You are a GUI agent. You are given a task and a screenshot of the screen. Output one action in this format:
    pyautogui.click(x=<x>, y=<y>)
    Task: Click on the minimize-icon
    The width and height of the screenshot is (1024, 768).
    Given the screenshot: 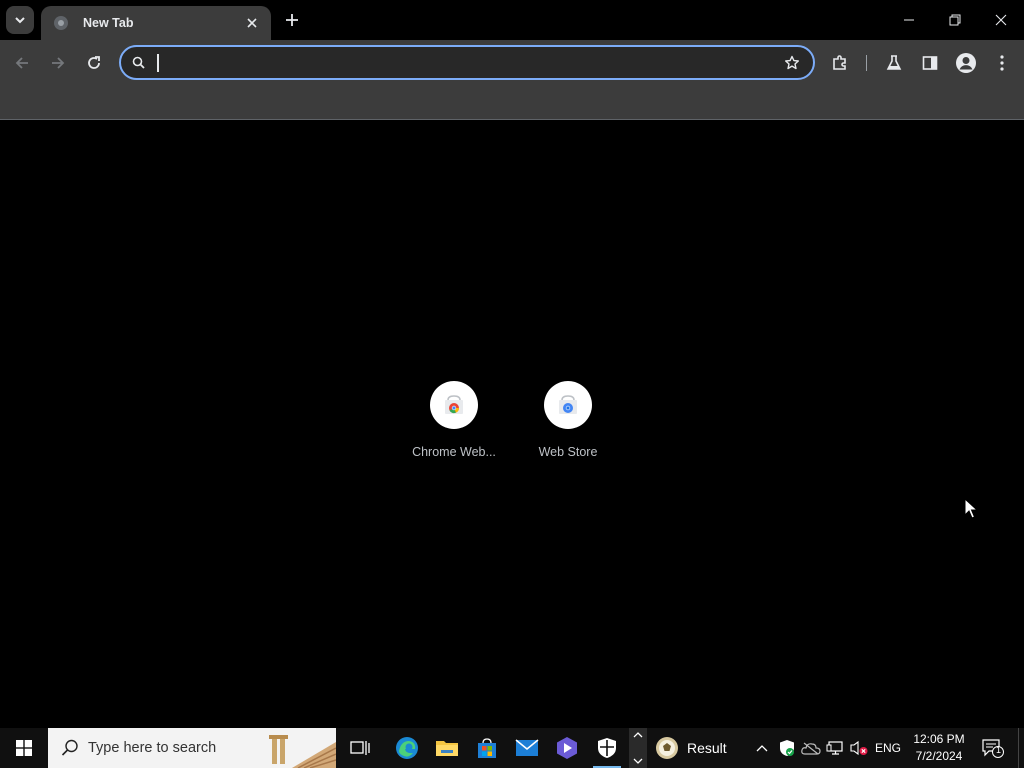 What is the action you would take?
    pyautogui.click(x=909, y=20)
    